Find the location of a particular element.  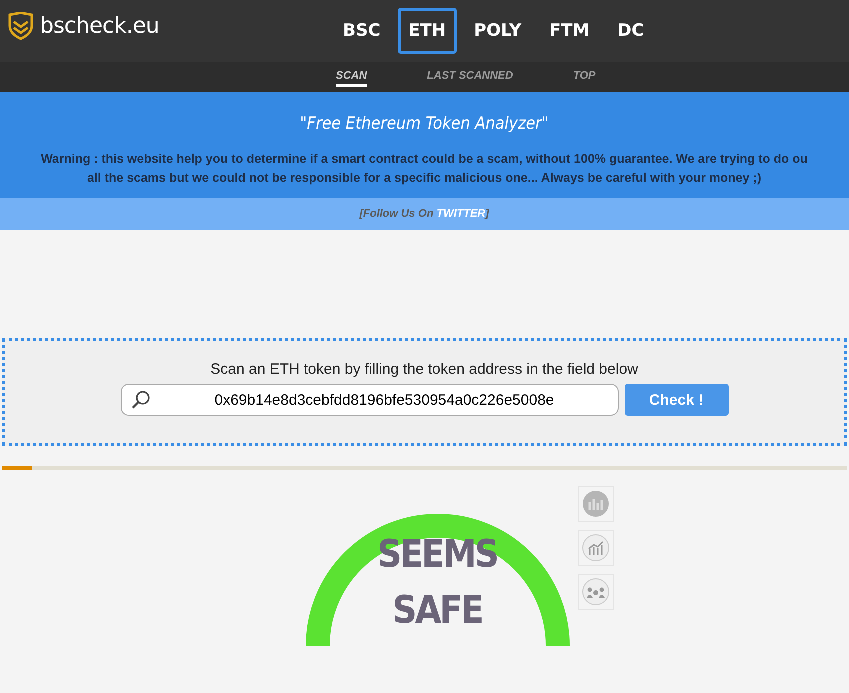

chain-tab: FTM is located at coordinates (569, 31).